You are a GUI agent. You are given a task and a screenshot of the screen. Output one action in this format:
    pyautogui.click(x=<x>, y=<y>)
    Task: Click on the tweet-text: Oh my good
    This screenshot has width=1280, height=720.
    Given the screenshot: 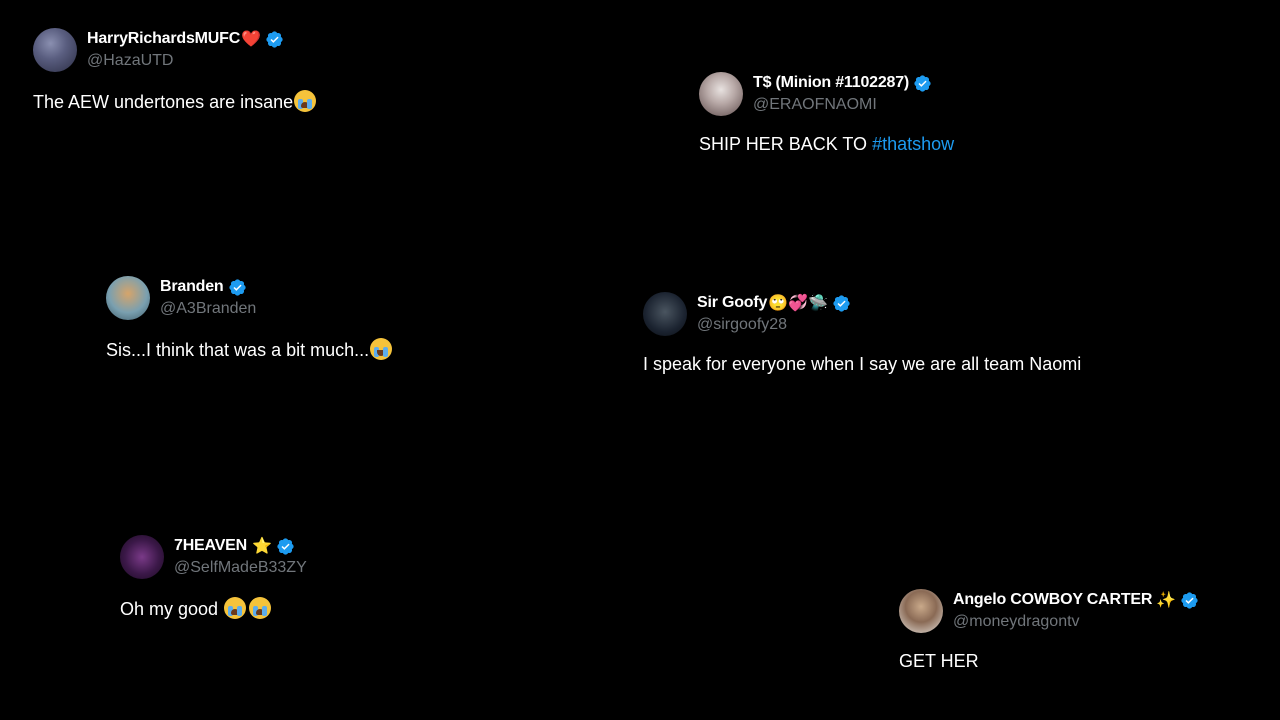 What is the action you would take?
    pyautogui.click(x=213, y=608)
    